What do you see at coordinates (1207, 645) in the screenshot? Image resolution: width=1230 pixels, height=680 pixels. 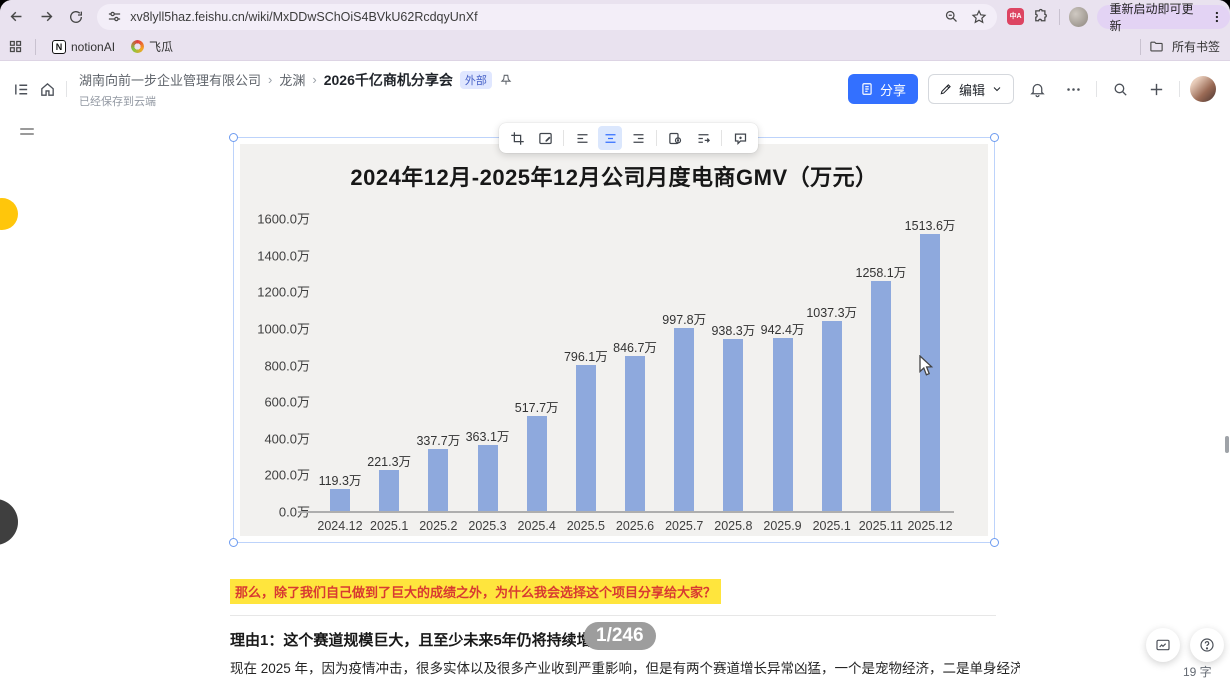 I see `help-button` at bounding box center [1207, 645].